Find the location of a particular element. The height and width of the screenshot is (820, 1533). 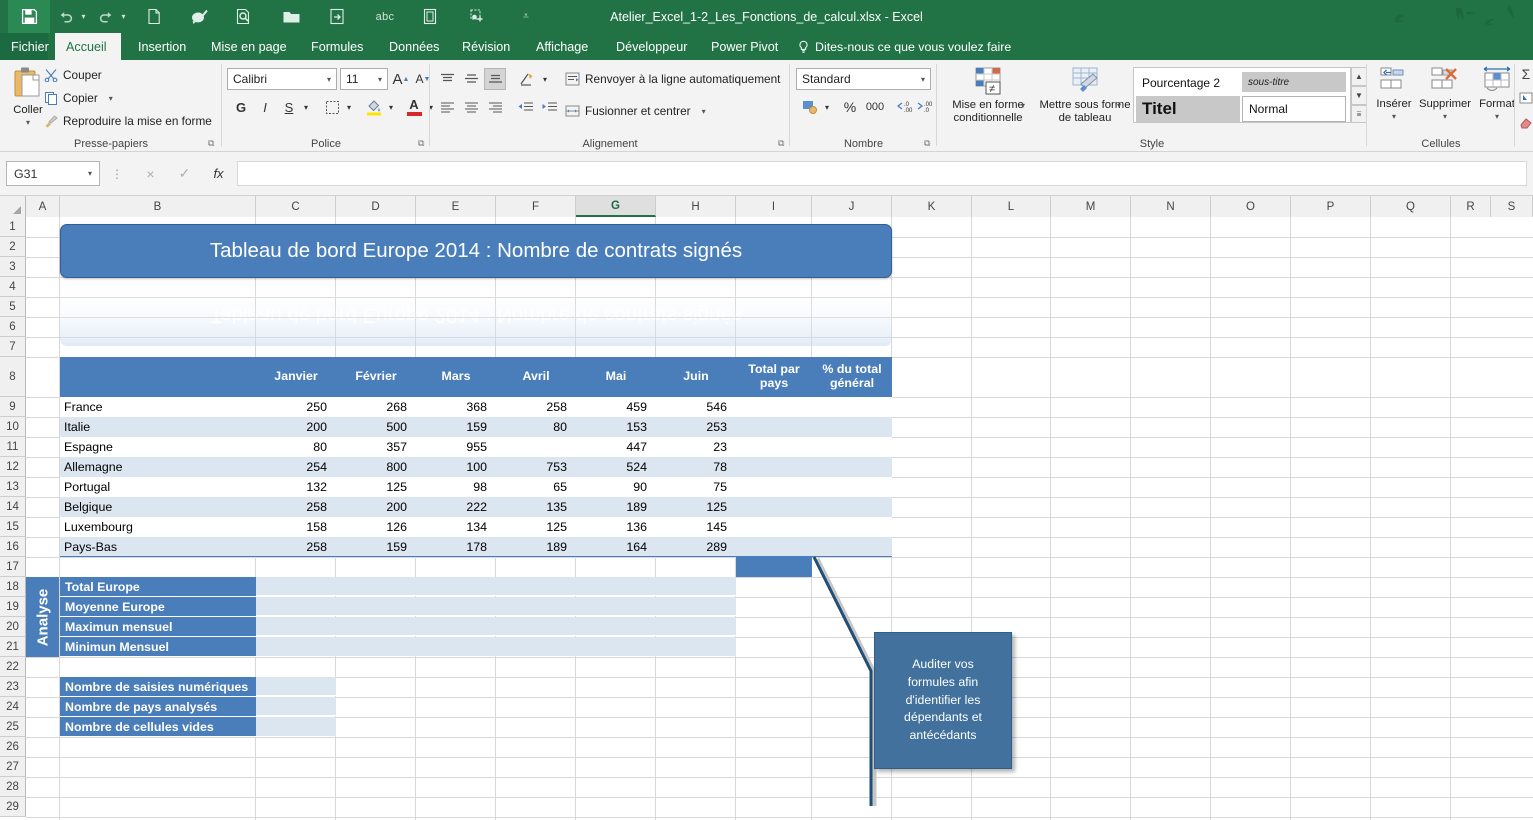

row-header-12: 12 is located at coordinates (13, 467).